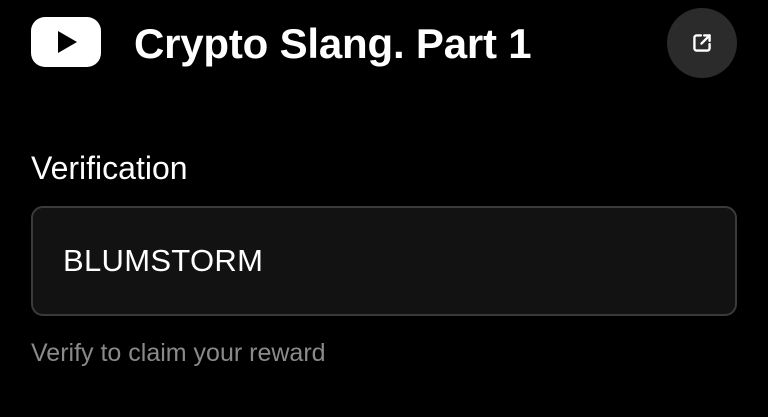 The image size is (768, 417). I want to click on open-link-button, so click(702, 43).